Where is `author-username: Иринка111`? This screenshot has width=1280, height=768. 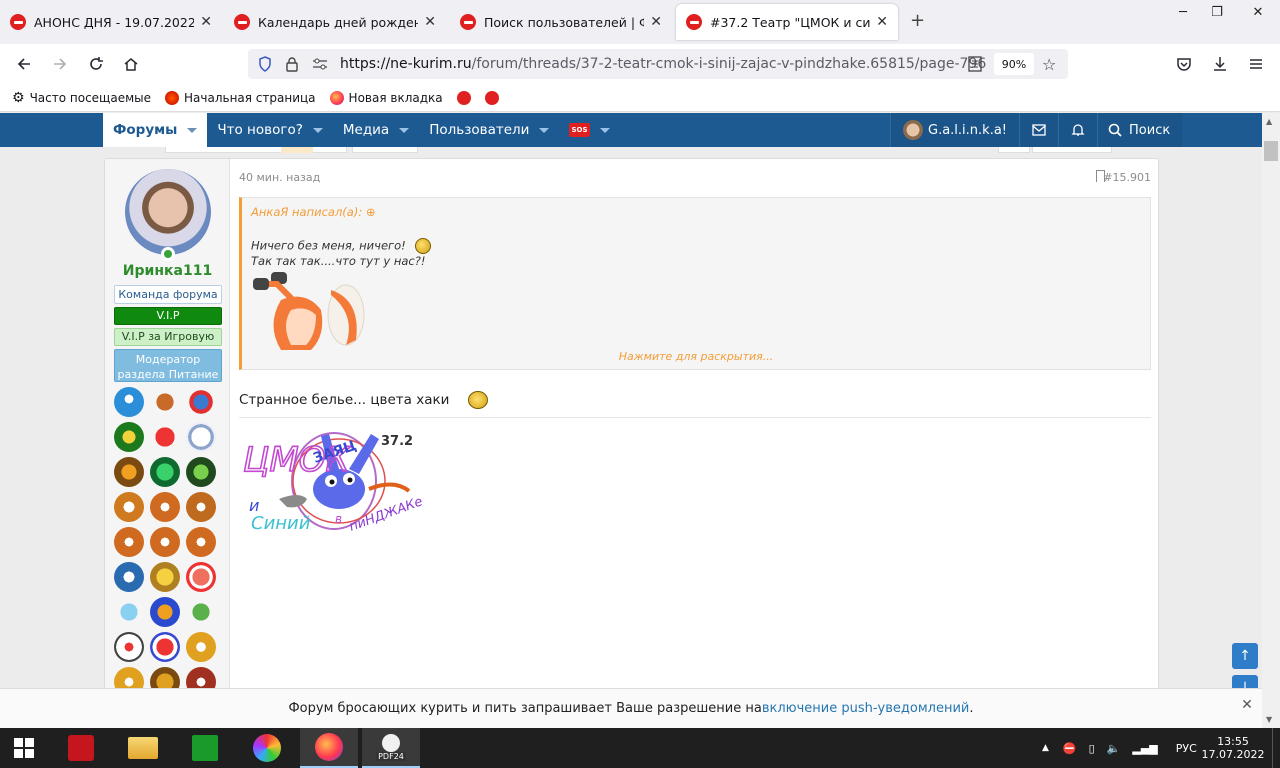
author-username: Иринка111 is located at coordinates (167, 271).